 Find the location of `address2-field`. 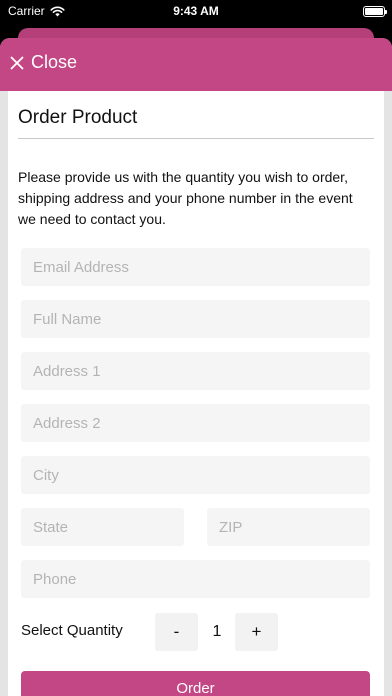

address2-field is located at coordinates (195, 423).